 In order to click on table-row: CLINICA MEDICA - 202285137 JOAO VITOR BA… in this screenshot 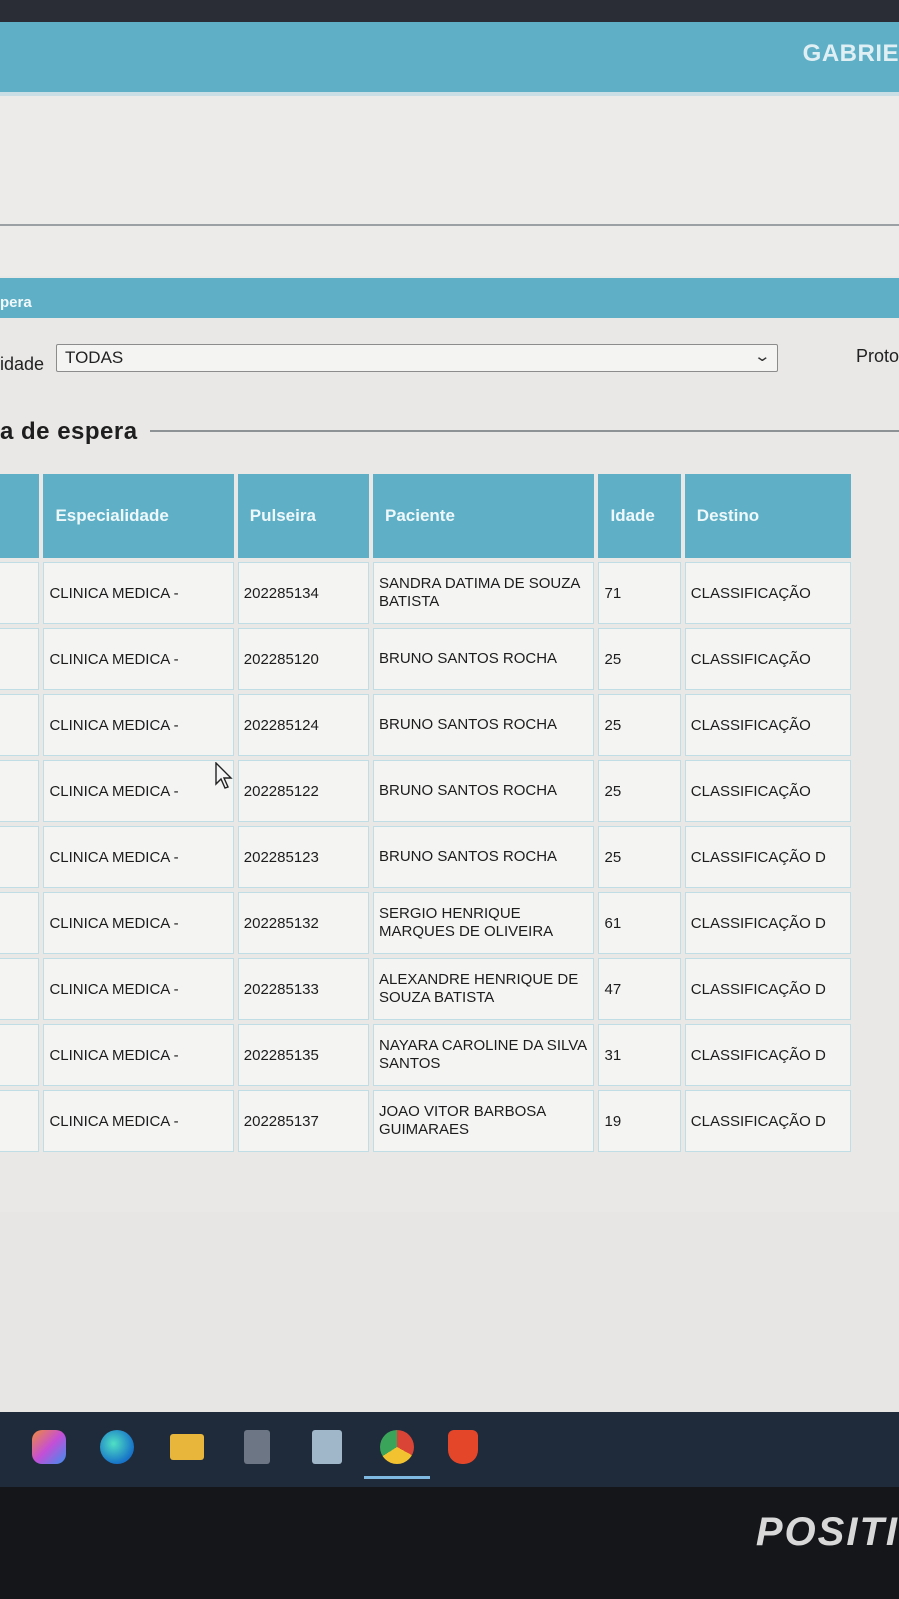, I will do `click(425, 1121)`.